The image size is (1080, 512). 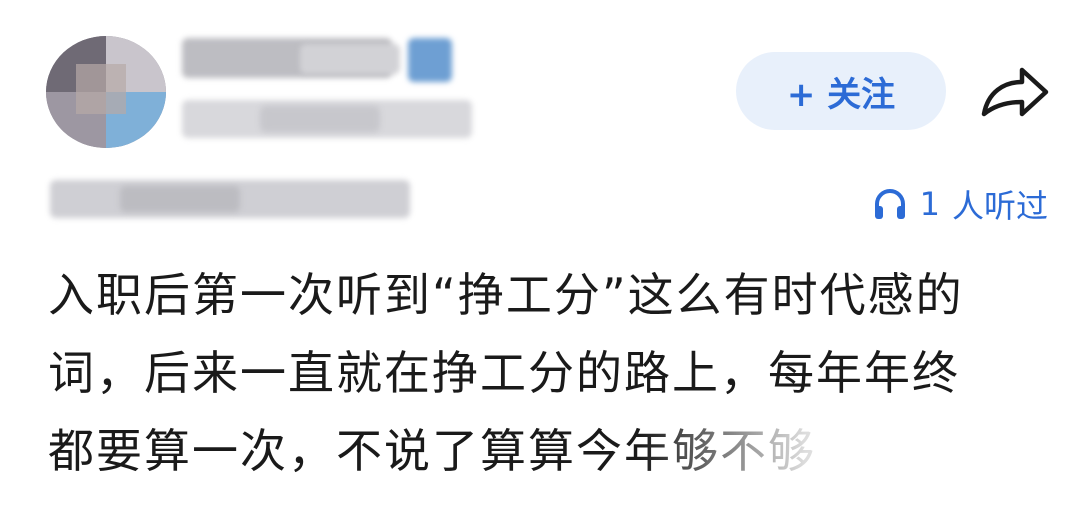 I want to click on share-icon, so click(x=1015, y=92).